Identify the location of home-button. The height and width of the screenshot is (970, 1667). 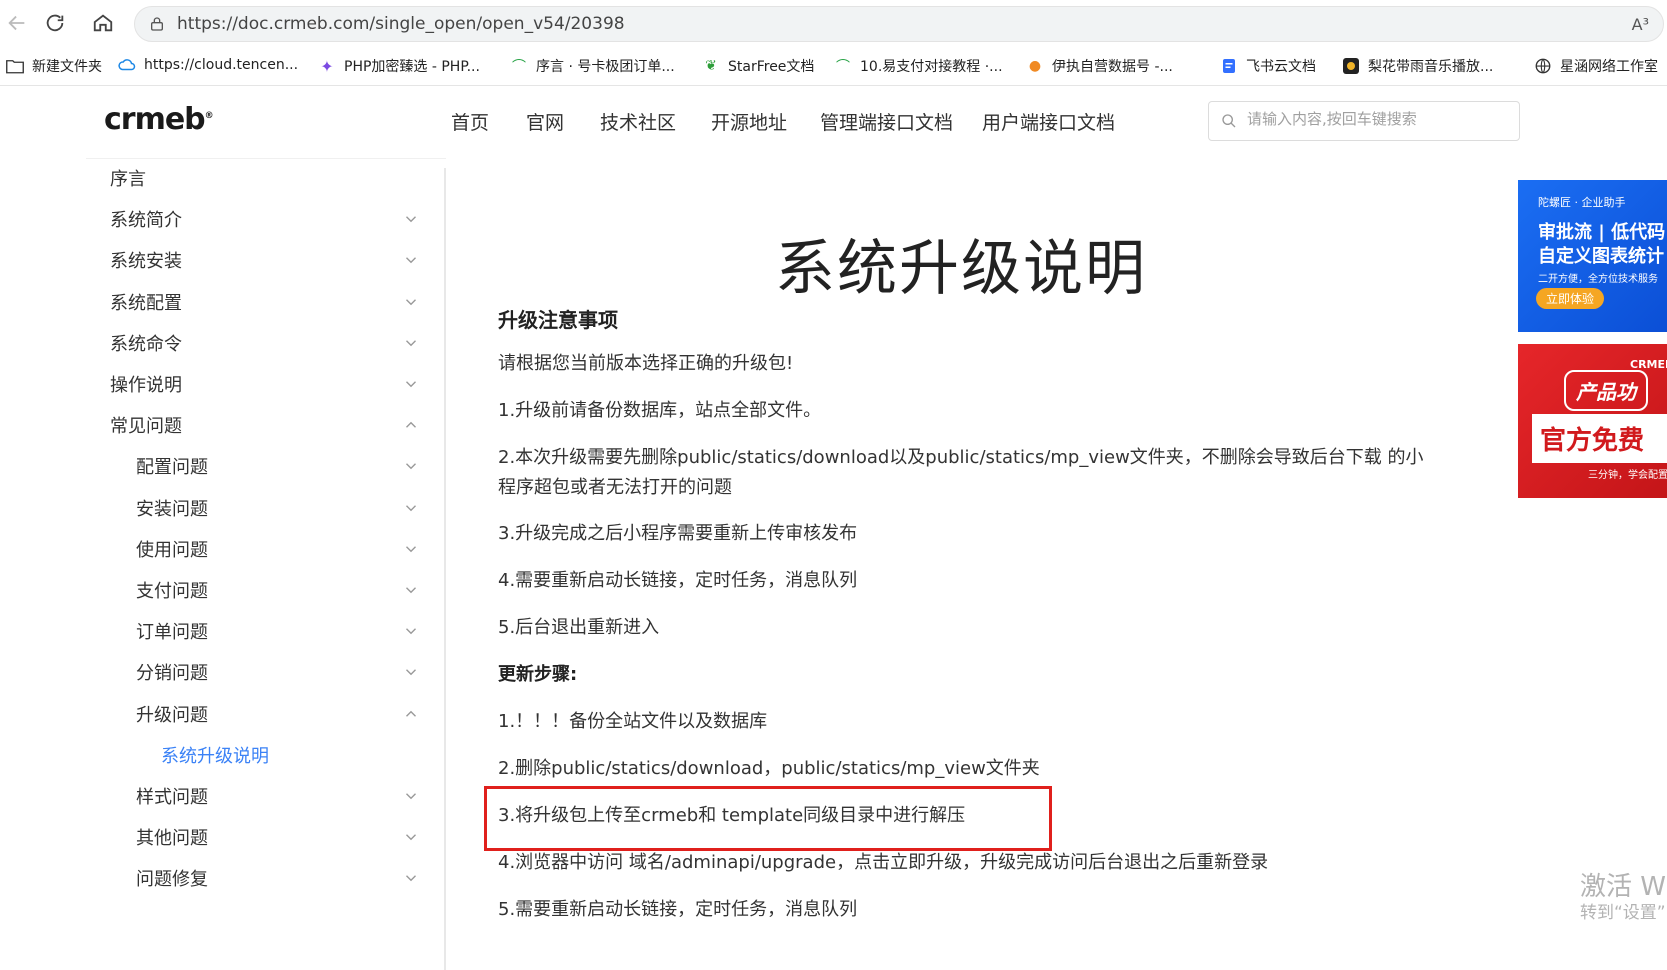
(103, 23).